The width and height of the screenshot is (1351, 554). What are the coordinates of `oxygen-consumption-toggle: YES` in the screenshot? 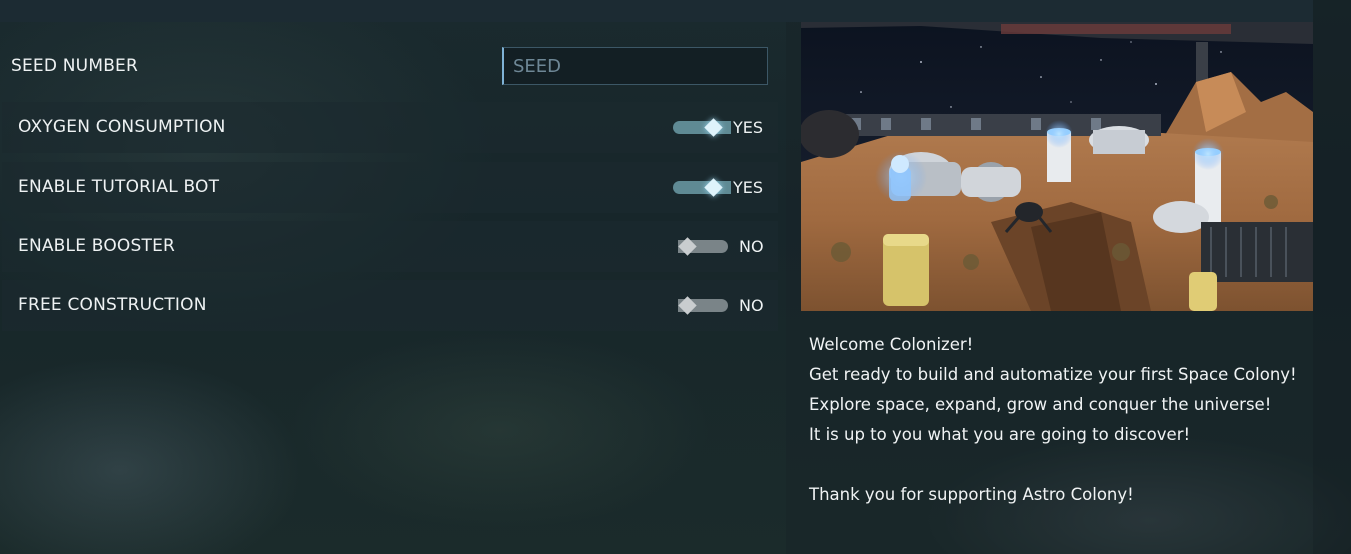 It's located at (721, 128).